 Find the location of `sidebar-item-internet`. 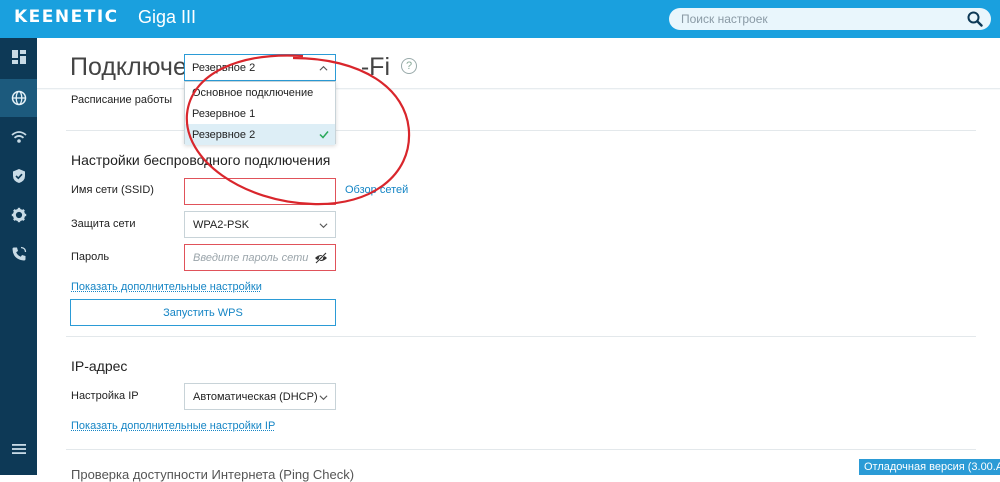

sidebar-item-internet is located at coordinates (18, 98).